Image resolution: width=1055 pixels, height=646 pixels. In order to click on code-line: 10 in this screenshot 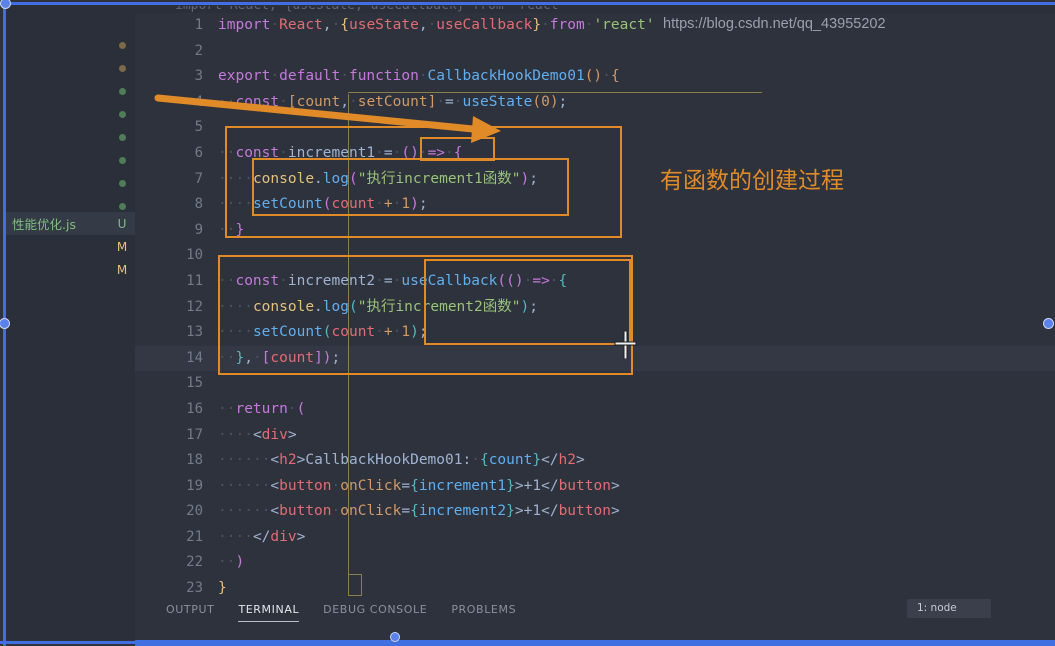, I will do `click(595, 256)`.